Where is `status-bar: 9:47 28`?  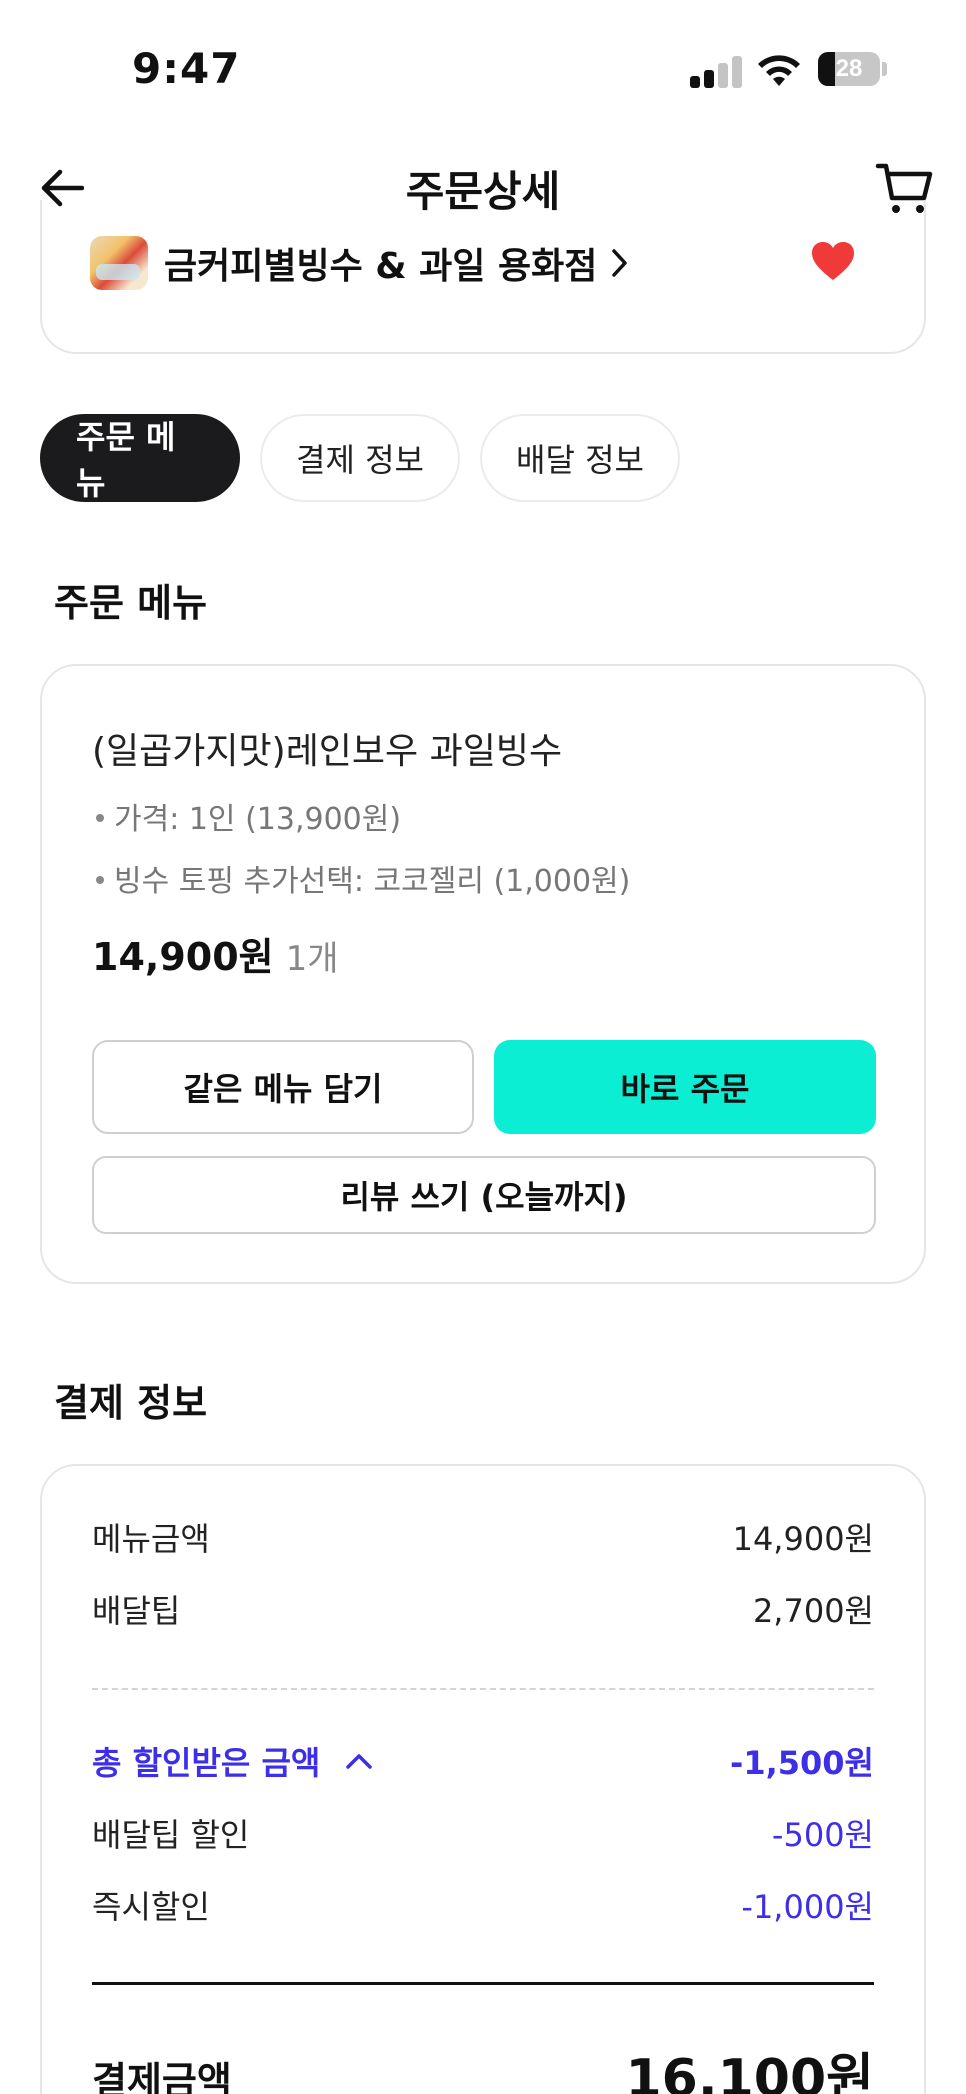
status-bar: 9:47 28 is located at coordinates (483, 65).